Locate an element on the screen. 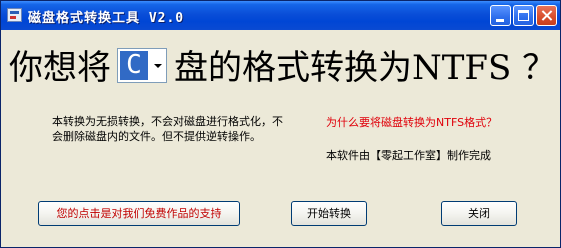  why-ntfs-link: 为什么要将磁盘转换为NTFS格式？ is located at coordinates (411, 122).